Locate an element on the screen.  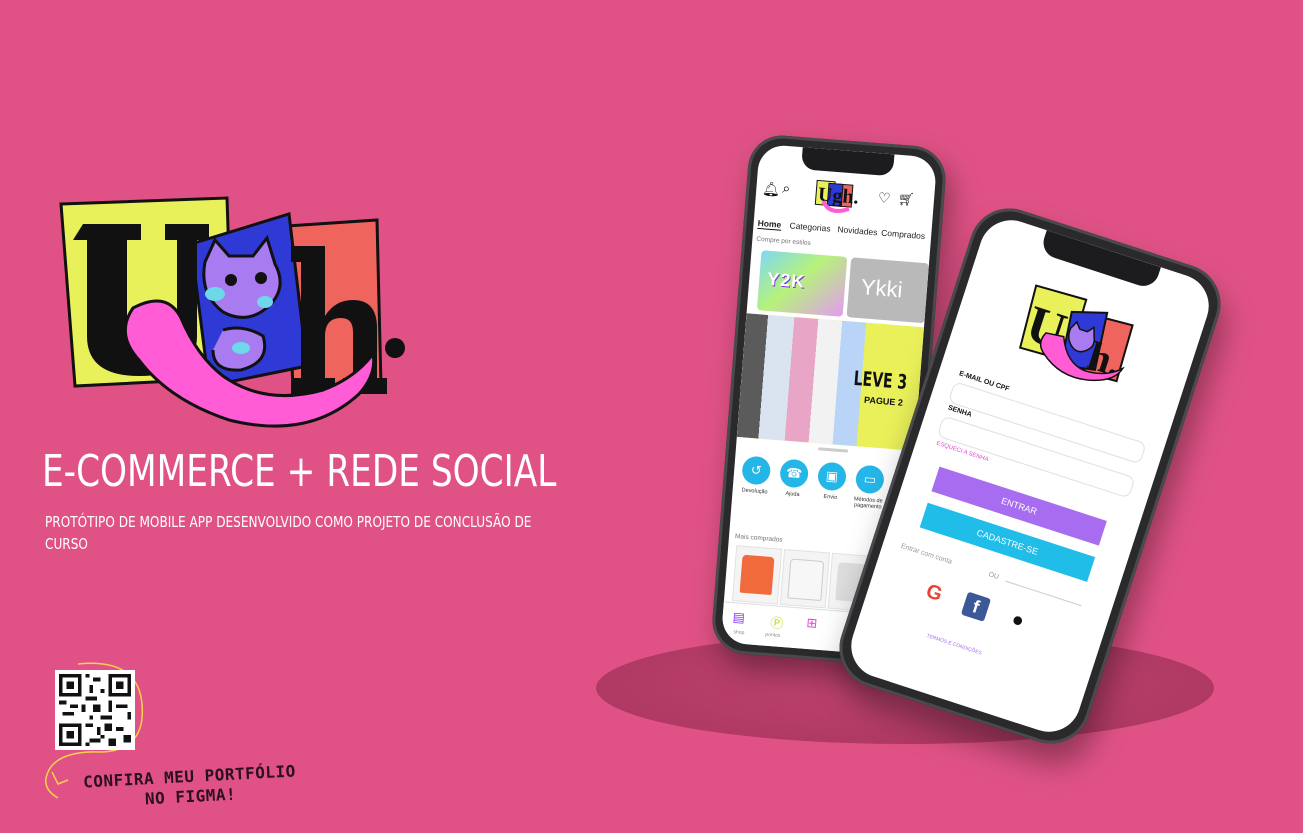
logo-dot is located at coordinates (395, 348).